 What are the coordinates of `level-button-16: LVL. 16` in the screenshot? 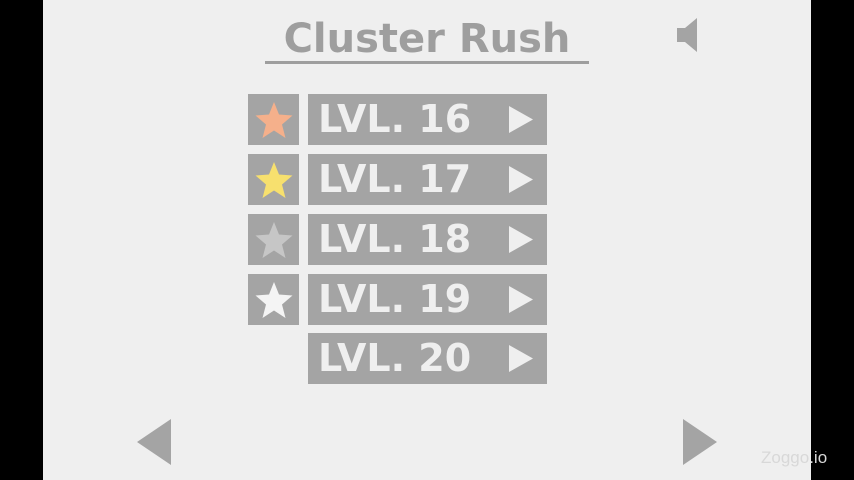 It's located at (427, 119).